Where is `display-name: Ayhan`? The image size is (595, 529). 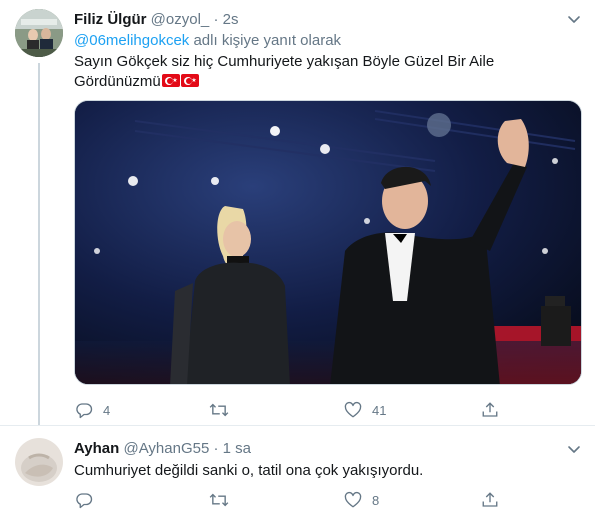 display-name: Ayhan is located at coordinates (96, 448).